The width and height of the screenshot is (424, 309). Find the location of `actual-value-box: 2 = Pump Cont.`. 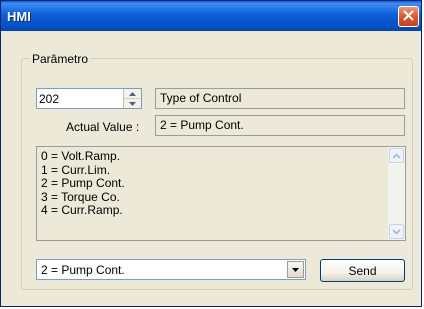

actual-value-box: 2 = Pump Cont. is located at coordinates (280, 125).